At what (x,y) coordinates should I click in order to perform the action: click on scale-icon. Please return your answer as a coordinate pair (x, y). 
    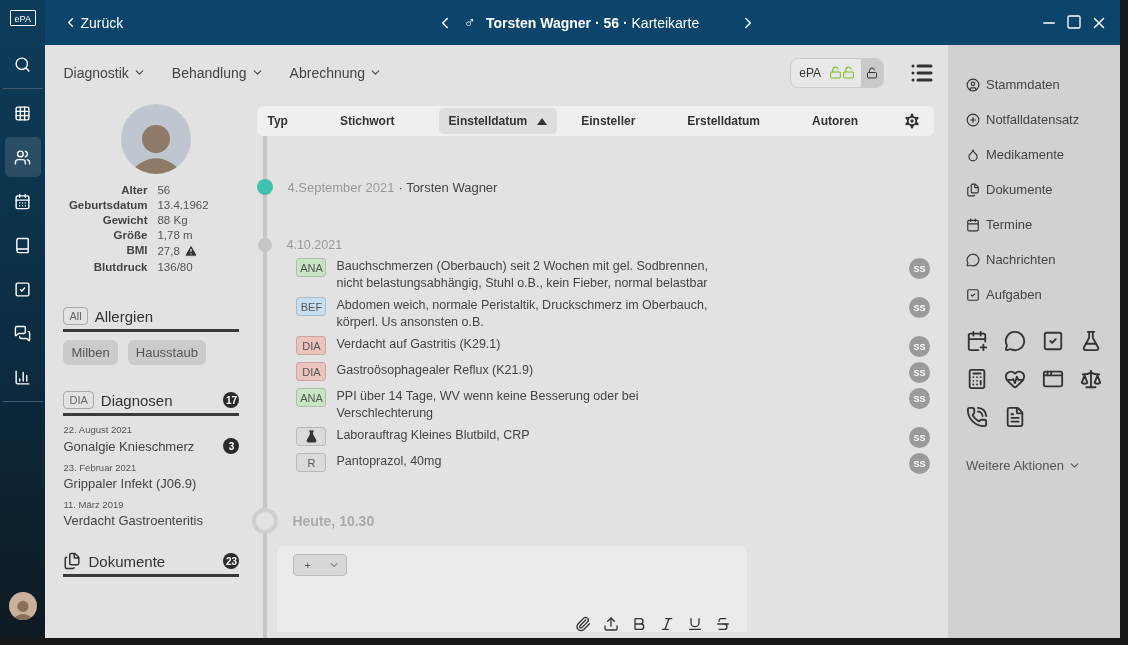
    Looking at the image, I should click on (1091, 379).